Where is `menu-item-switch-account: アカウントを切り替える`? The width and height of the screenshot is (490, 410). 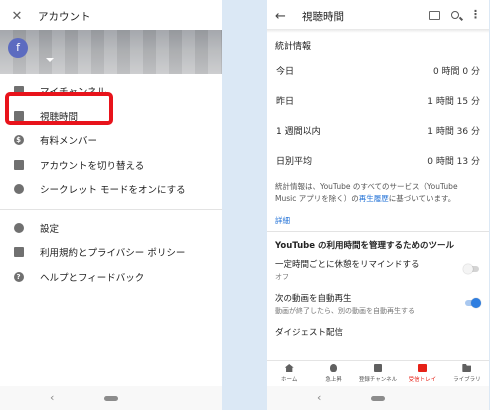 menu-item-switch-account: アカウントを切り替える is located at coordinates (111, 165).